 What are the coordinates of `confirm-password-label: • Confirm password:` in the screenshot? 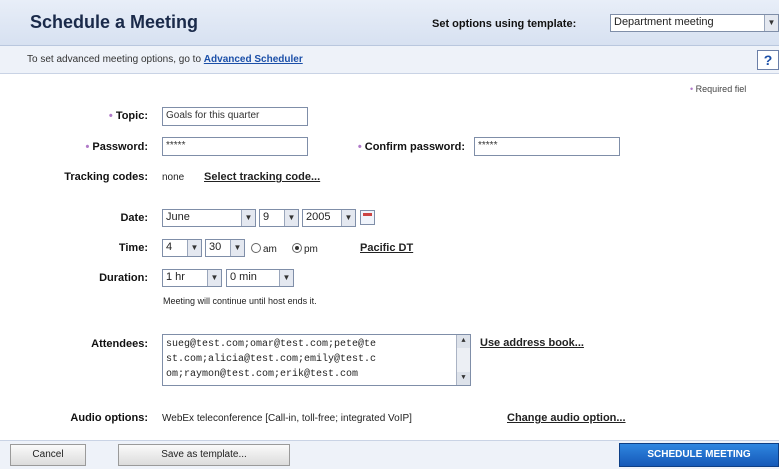 It's located at (395, 147).